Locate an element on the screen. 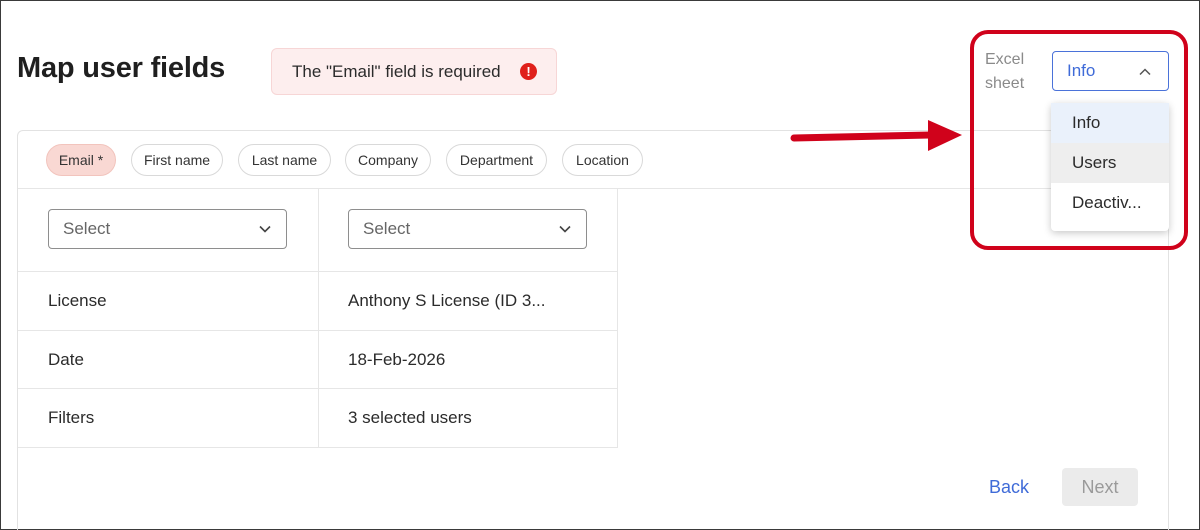 This screenshot has height=530, width=1200. chip-department: Department is located at coordinates (496, 160).